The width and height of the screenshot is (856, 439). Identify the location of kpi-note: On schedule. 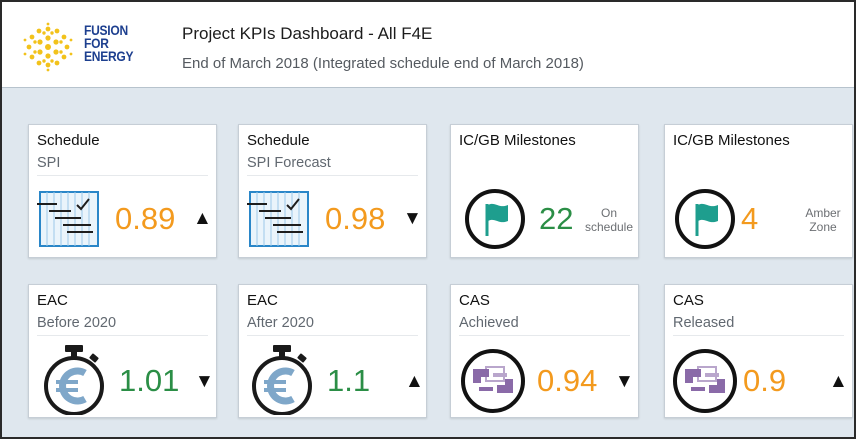
(609, 220).